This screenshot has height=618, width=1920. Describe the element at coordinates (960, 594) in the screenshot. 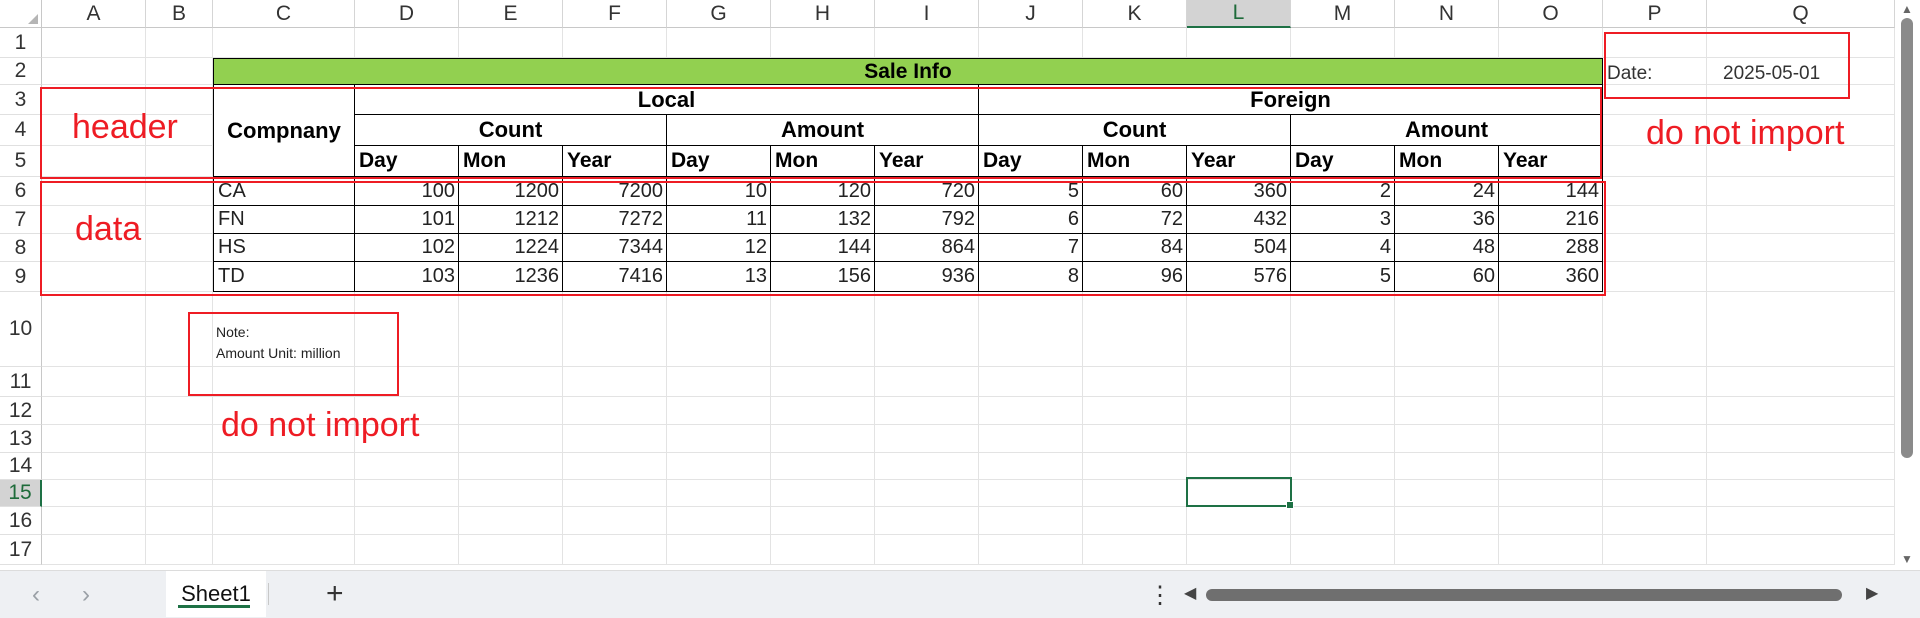

I see `sheet-tab-bar: ‹ › Sheet1 + ⋮ ◀ ▶` at that location.